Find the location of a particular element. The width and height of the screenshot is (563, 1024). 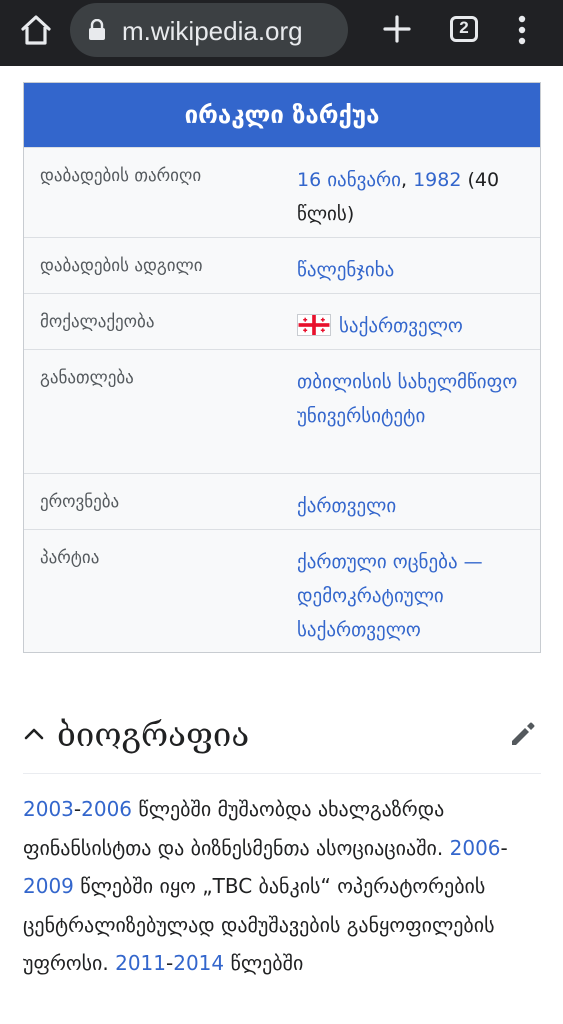

url-text: m.wikipedia.org is located at coordinates (212, 31).